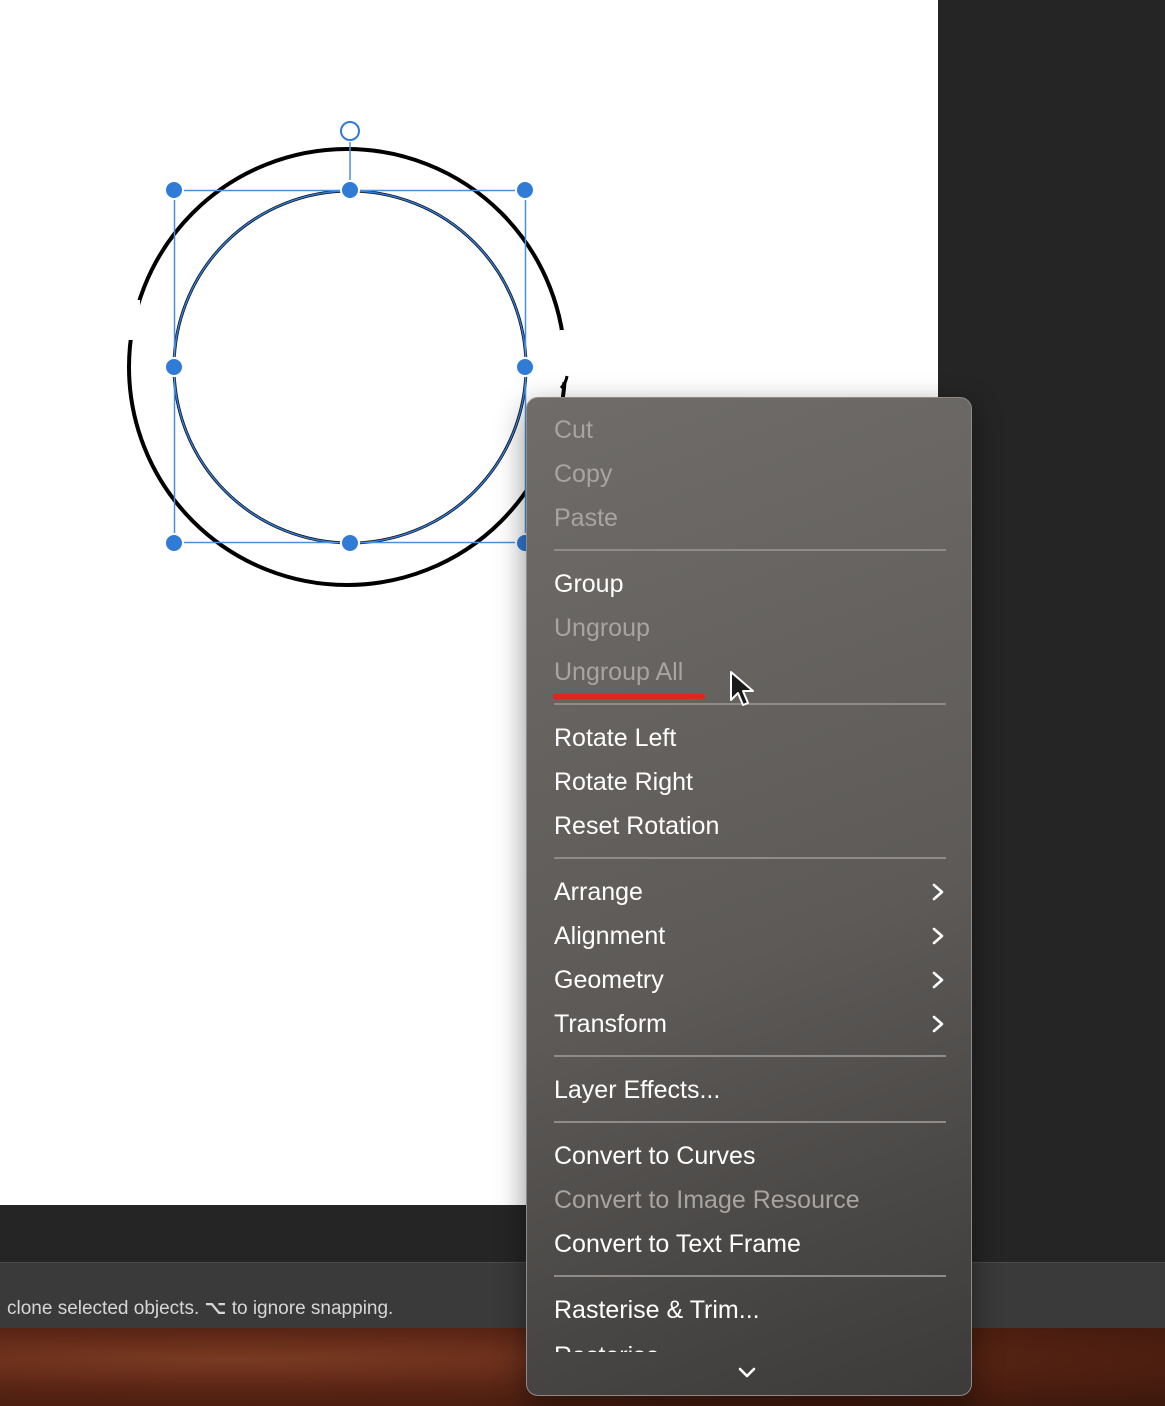 This screenshot has width=1165, height=1406. I want to click on resize-handle-left, so click(174, 367).